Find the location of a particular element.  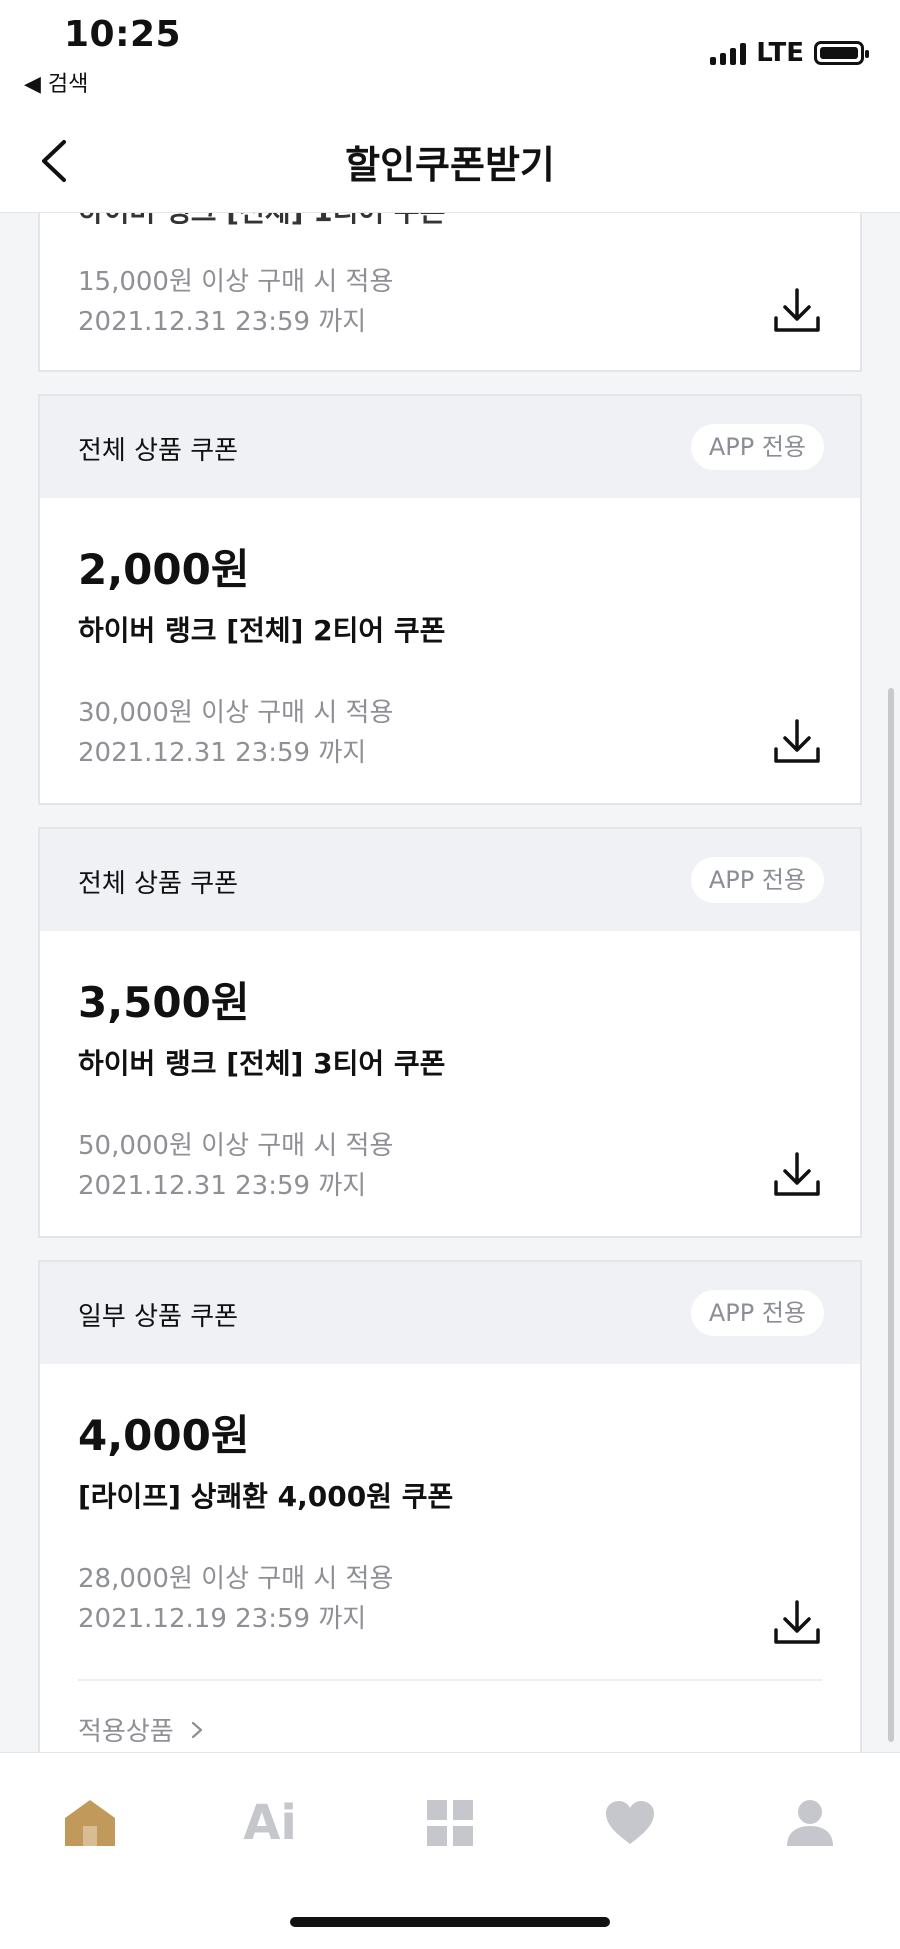

status-bar: 10:25 ◀ 검색 LTE is located at coordinates (450, 55).